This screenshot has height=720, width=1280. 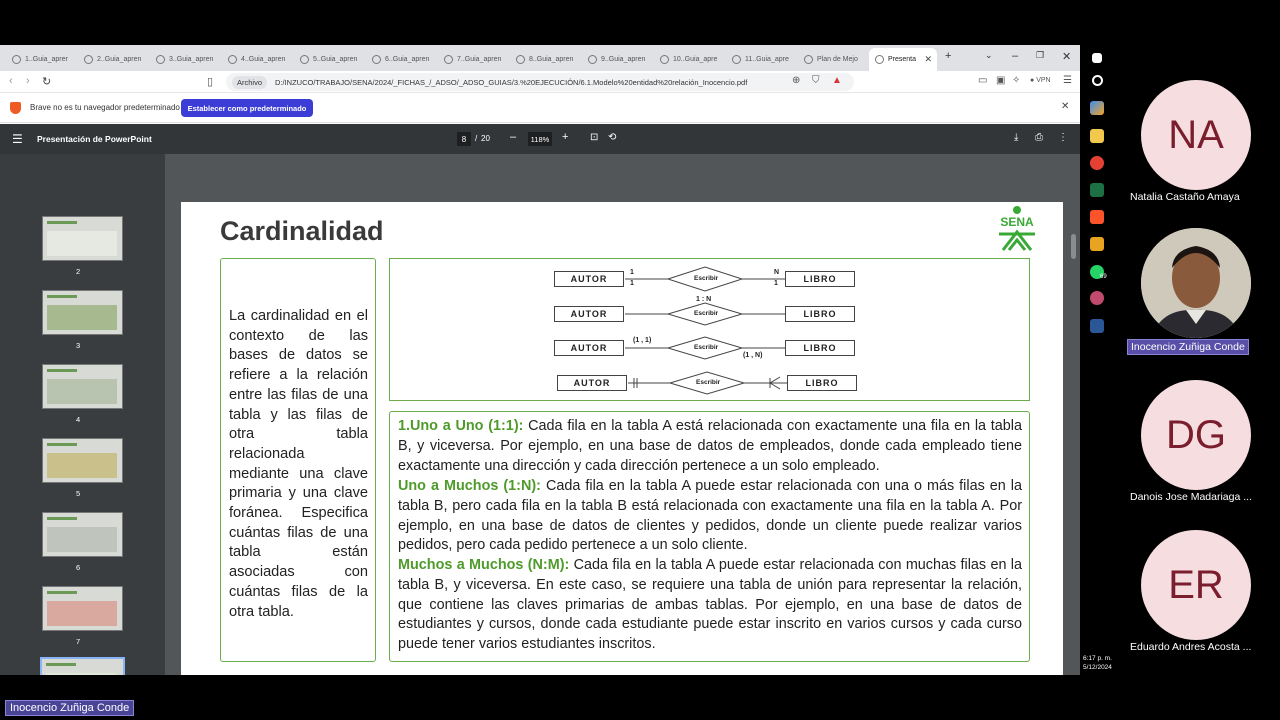 What do you see at coordinates (540, 139) in the screenshot?
I see `zoom-level-input: 118%` at bounding box center [540, 139].